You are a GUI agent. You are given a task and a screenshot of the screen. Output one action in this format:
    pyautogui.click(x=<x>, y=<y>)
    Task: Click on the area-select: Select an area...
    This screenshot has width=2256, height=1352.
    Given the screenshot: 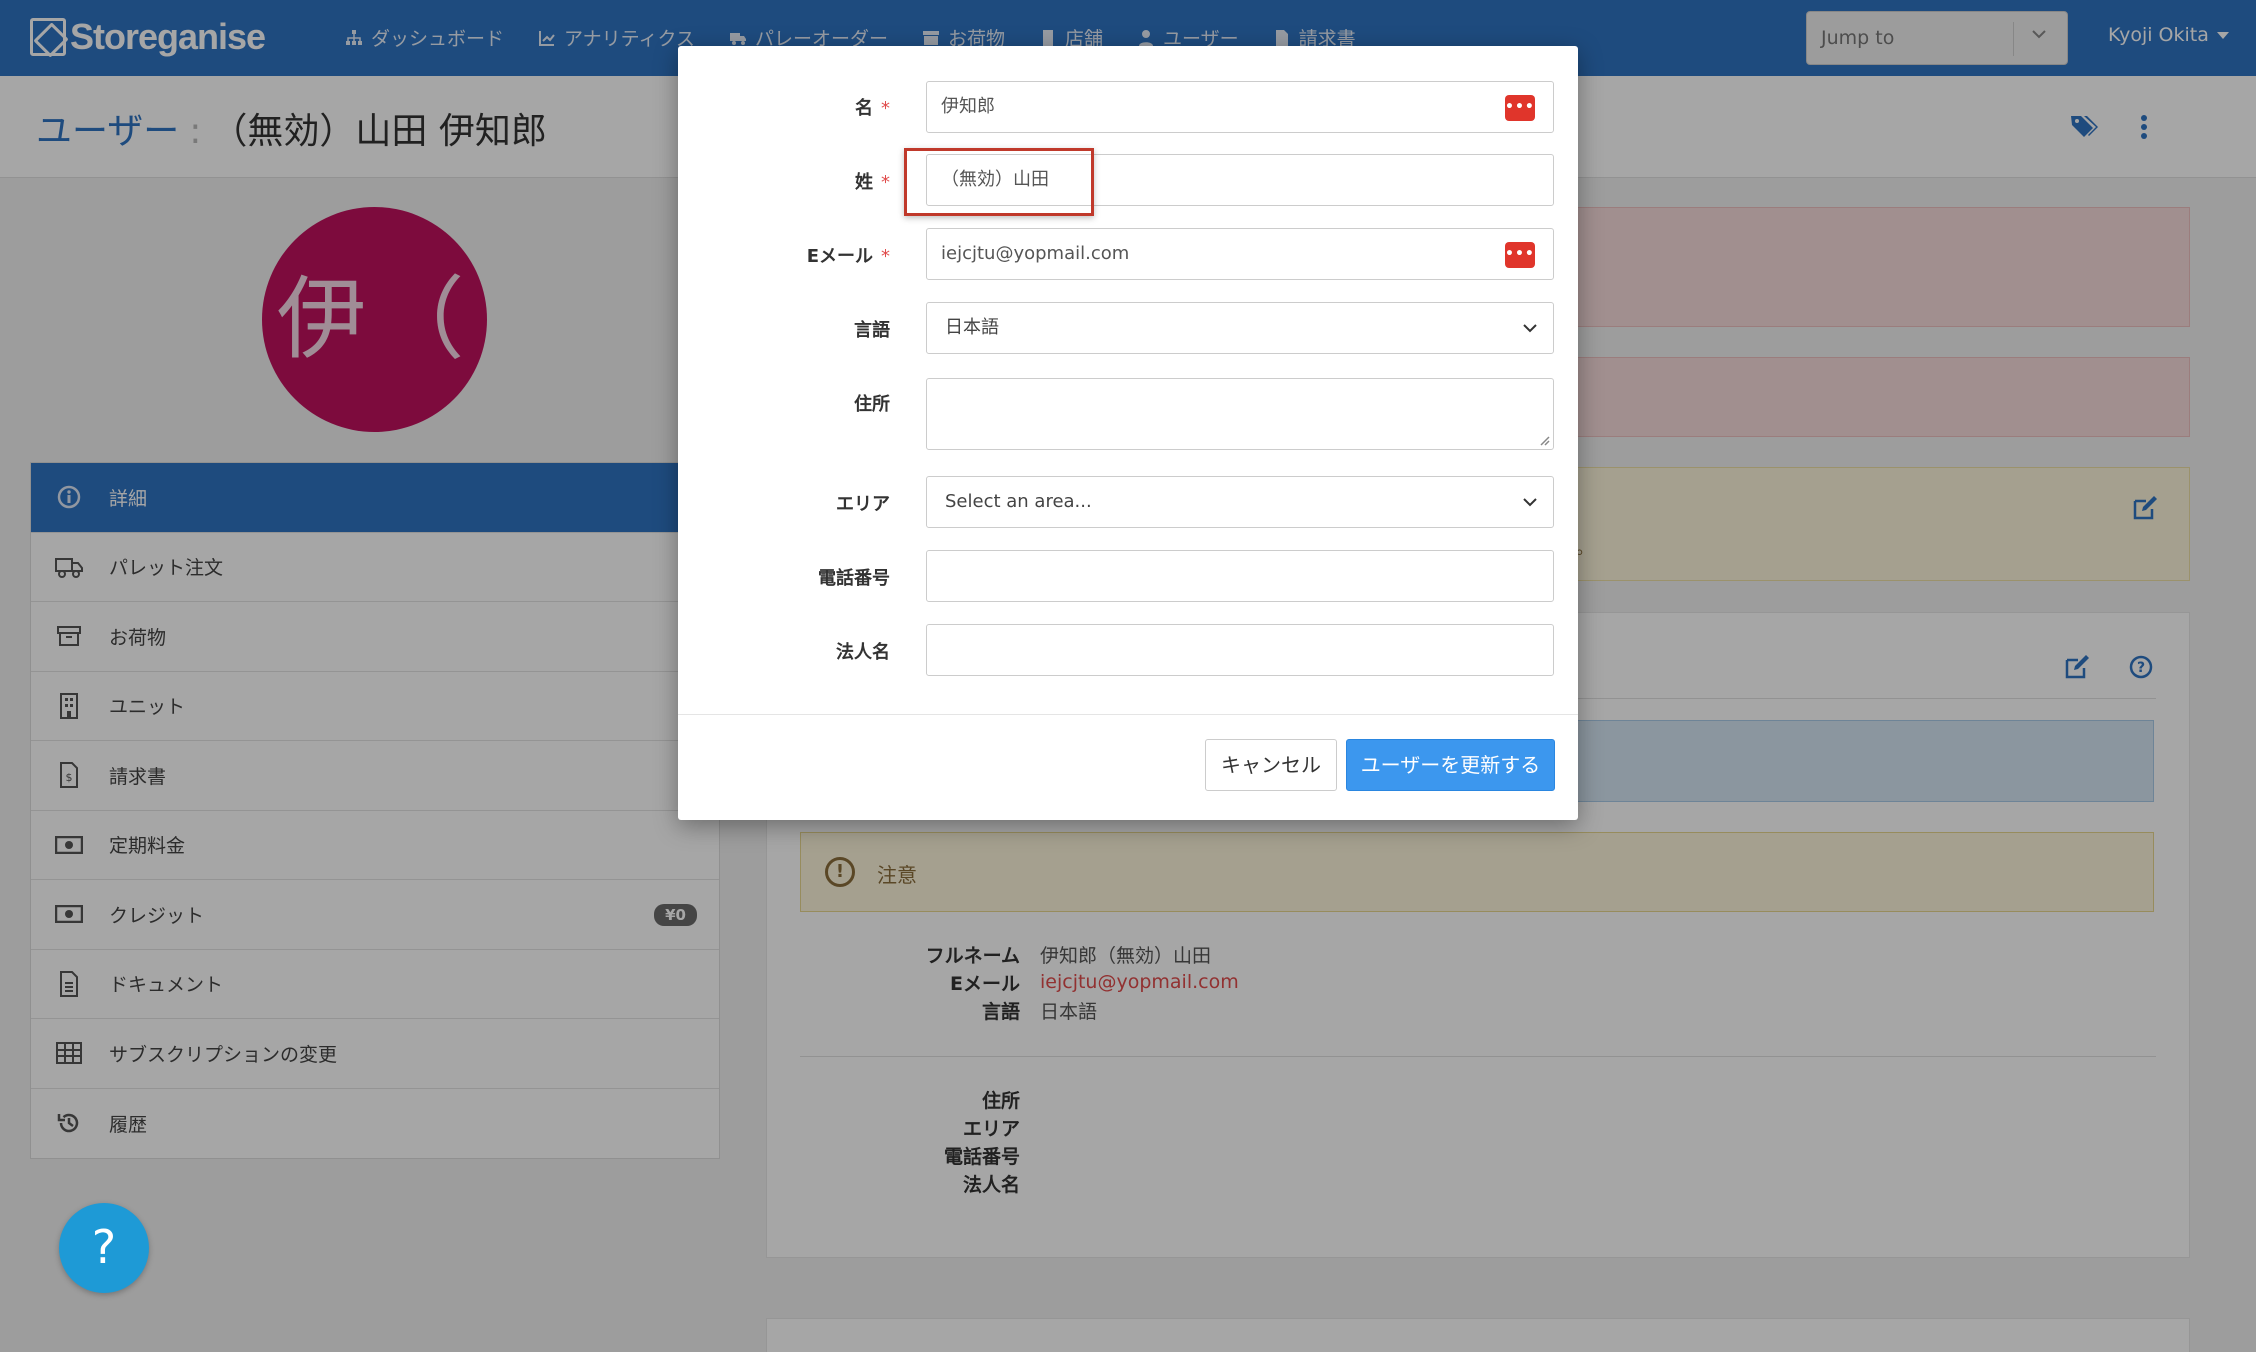 What is the action you would take?
    pyautogui.click(x=1240, y=502)
    